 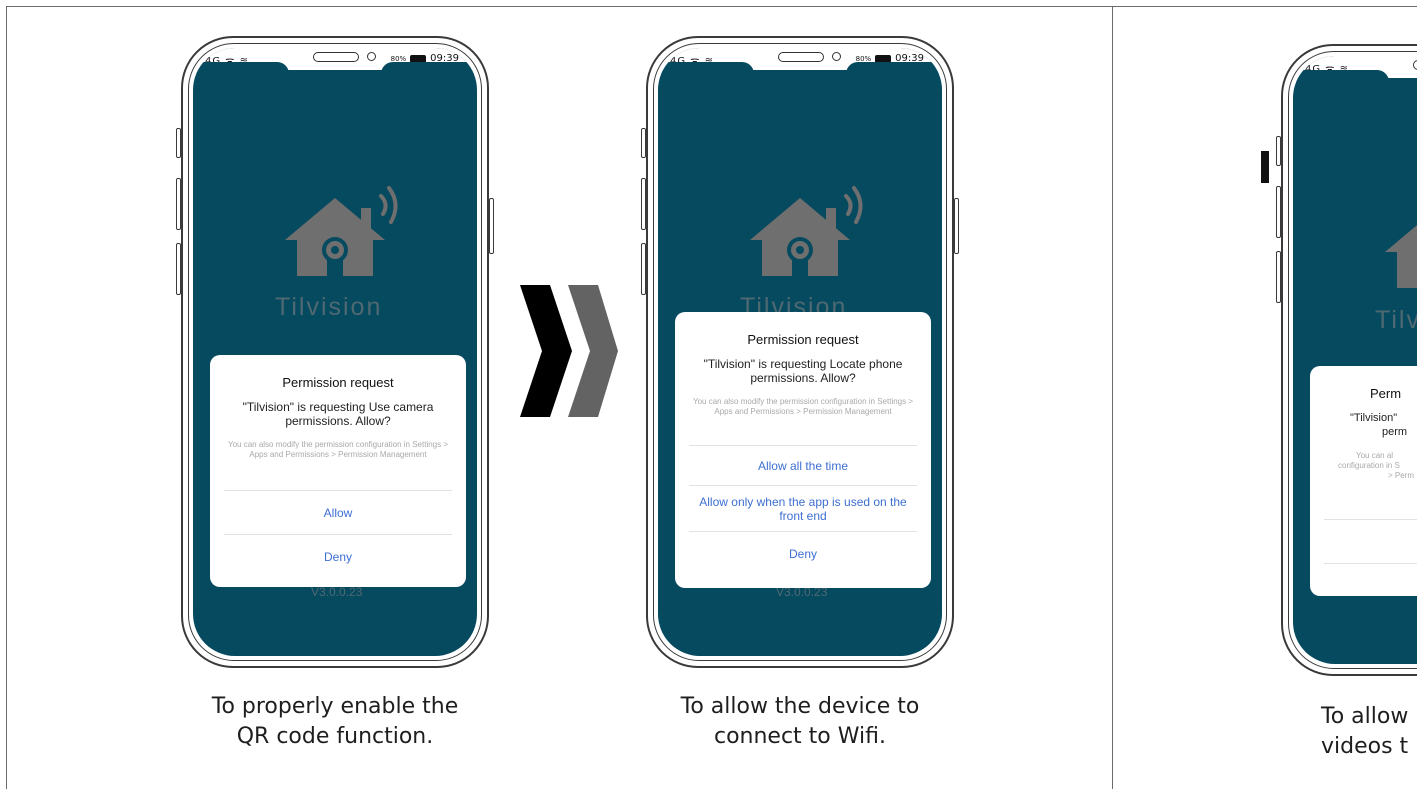 I want to click on chevron-gray, so click(x=593, y=351).